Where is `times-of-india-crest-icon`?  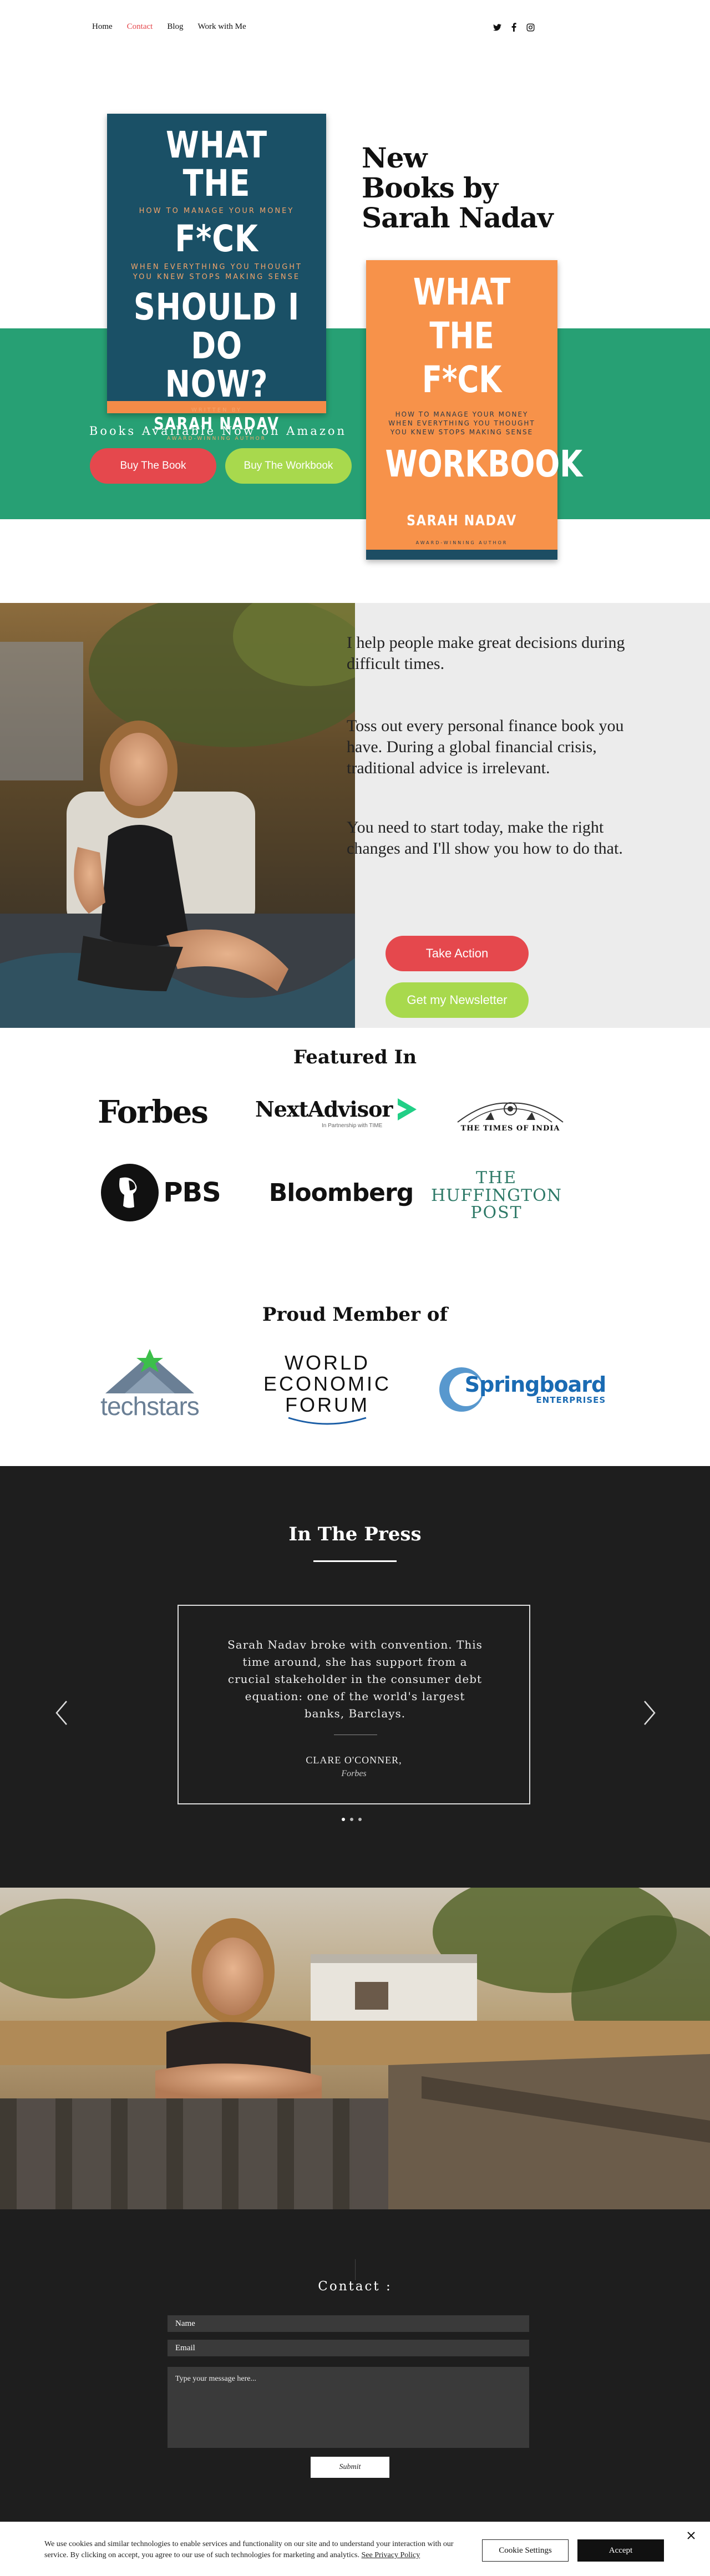 times-of-india-crest-icon is located at coordinates (511, 1112).